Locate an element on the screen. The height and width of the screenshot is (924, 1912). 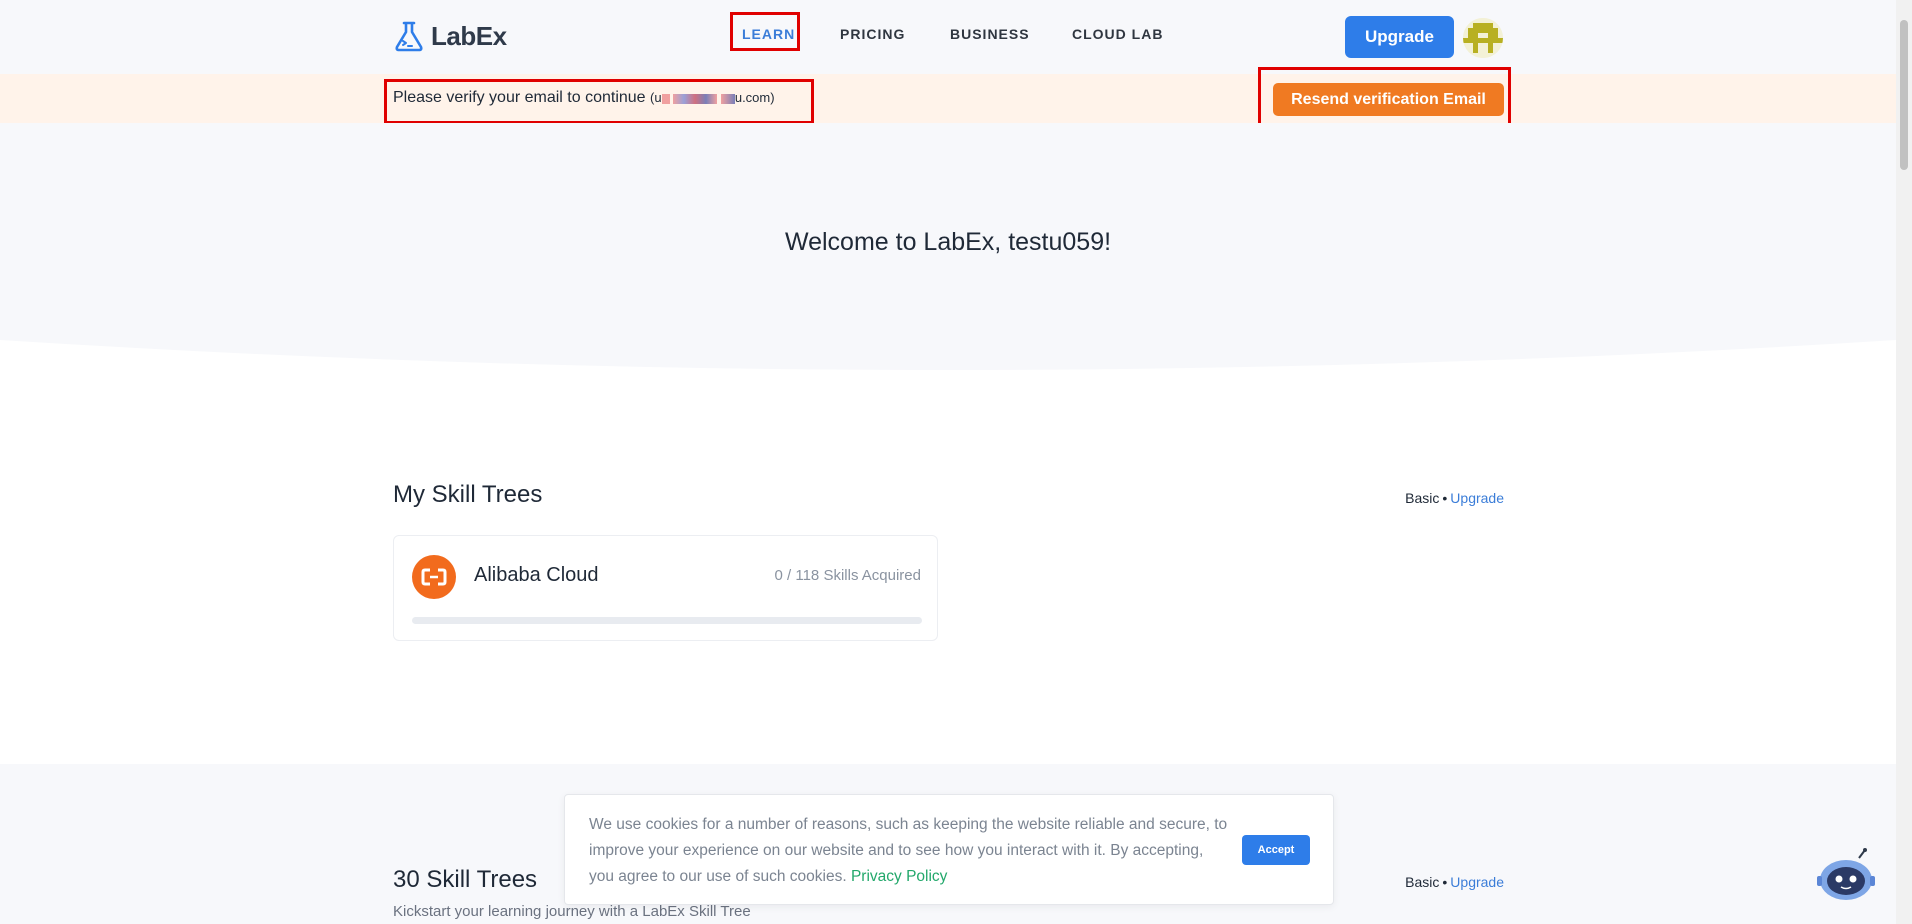
email-open: (u is located at coordinates (656, 97).